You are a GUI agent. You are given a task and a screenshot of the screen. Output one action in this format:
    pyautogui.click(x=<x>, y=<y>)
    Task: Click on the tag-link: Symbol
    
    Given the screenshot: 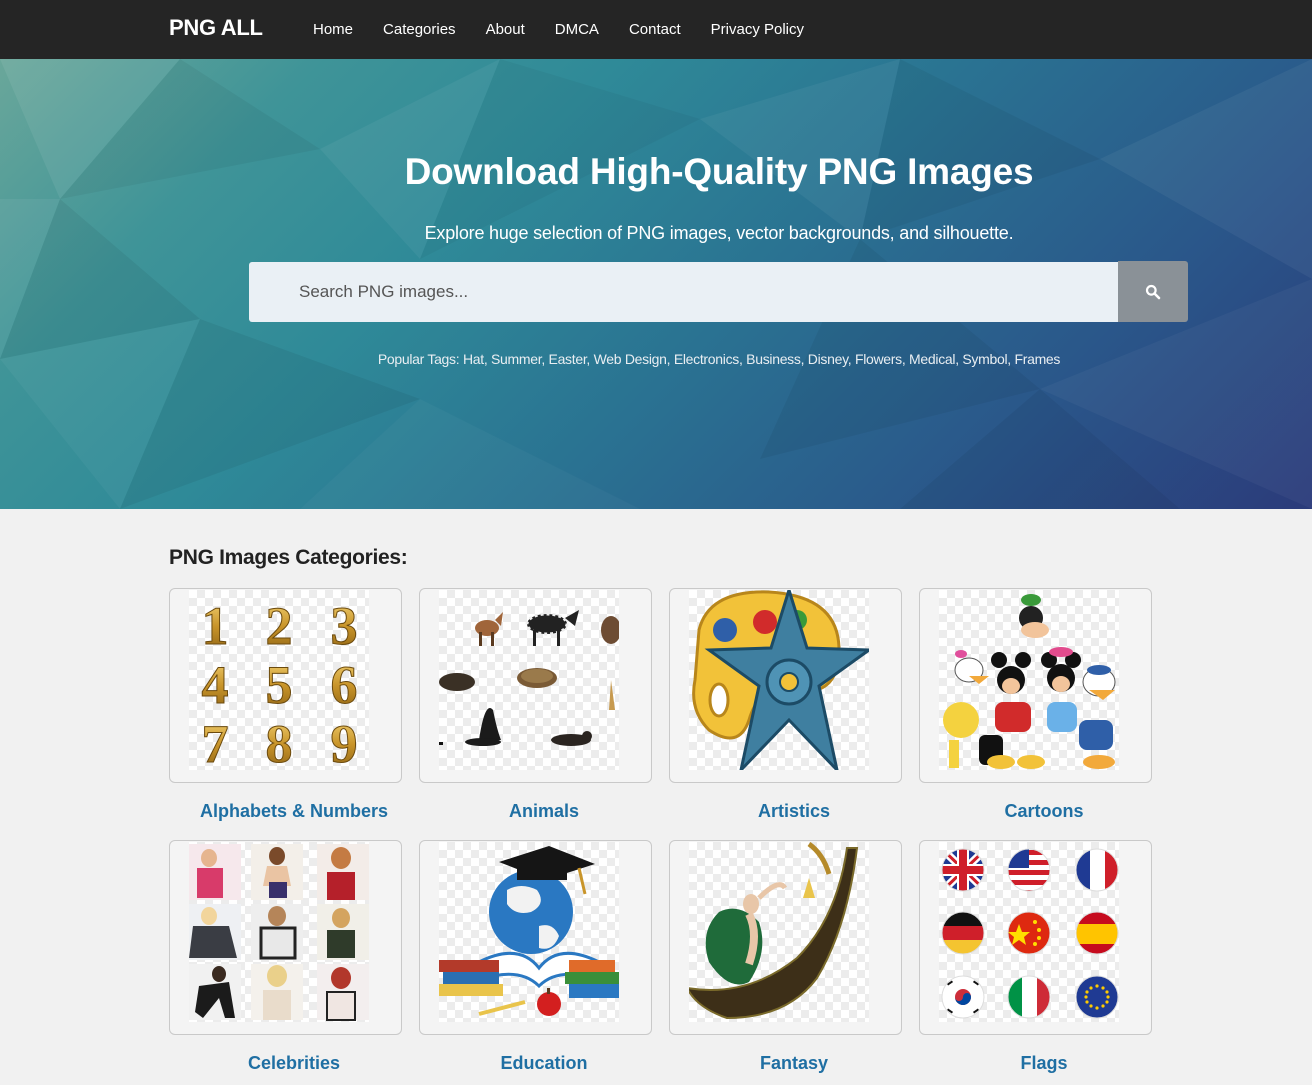 What is the action you would take?
    pyautogui.click(x=984, y=359)
    